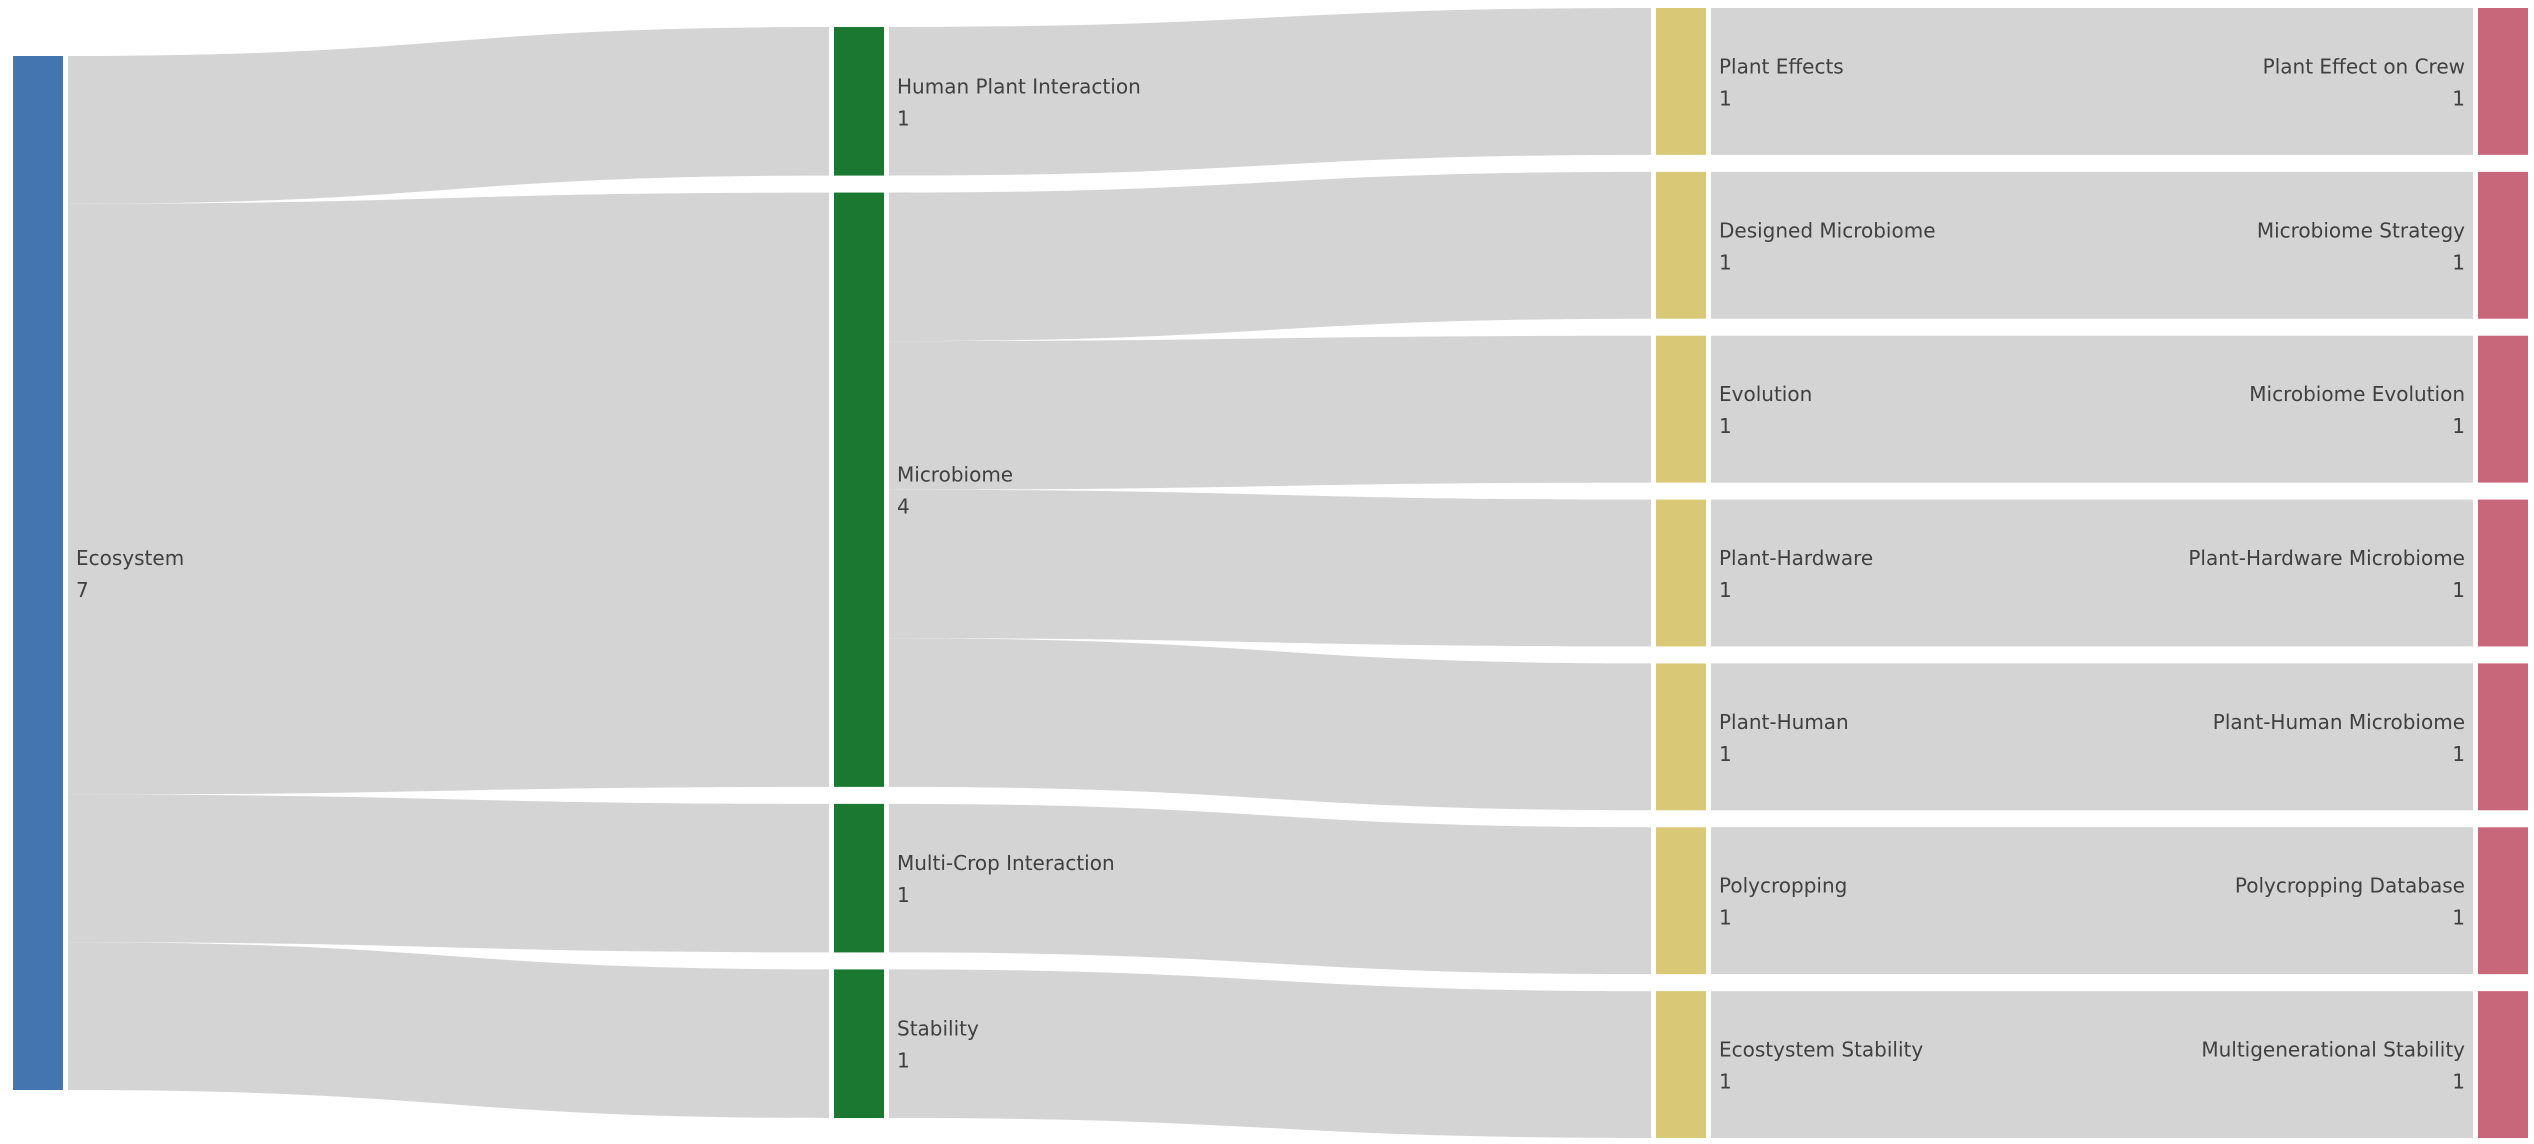  What do you see at coordinates (2503, 737) in the screenshot?
I see `node-plant-human-microbiome` at bounding box center [2503, 737].